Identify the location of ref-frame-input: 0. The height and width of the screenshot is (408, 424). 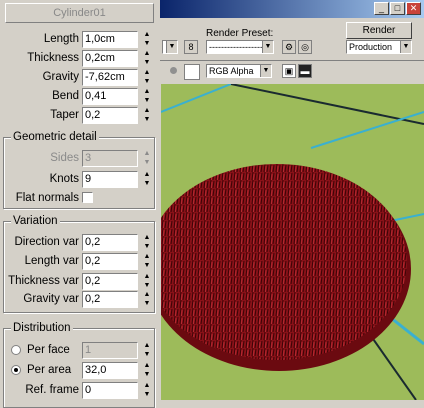
(110, 390).